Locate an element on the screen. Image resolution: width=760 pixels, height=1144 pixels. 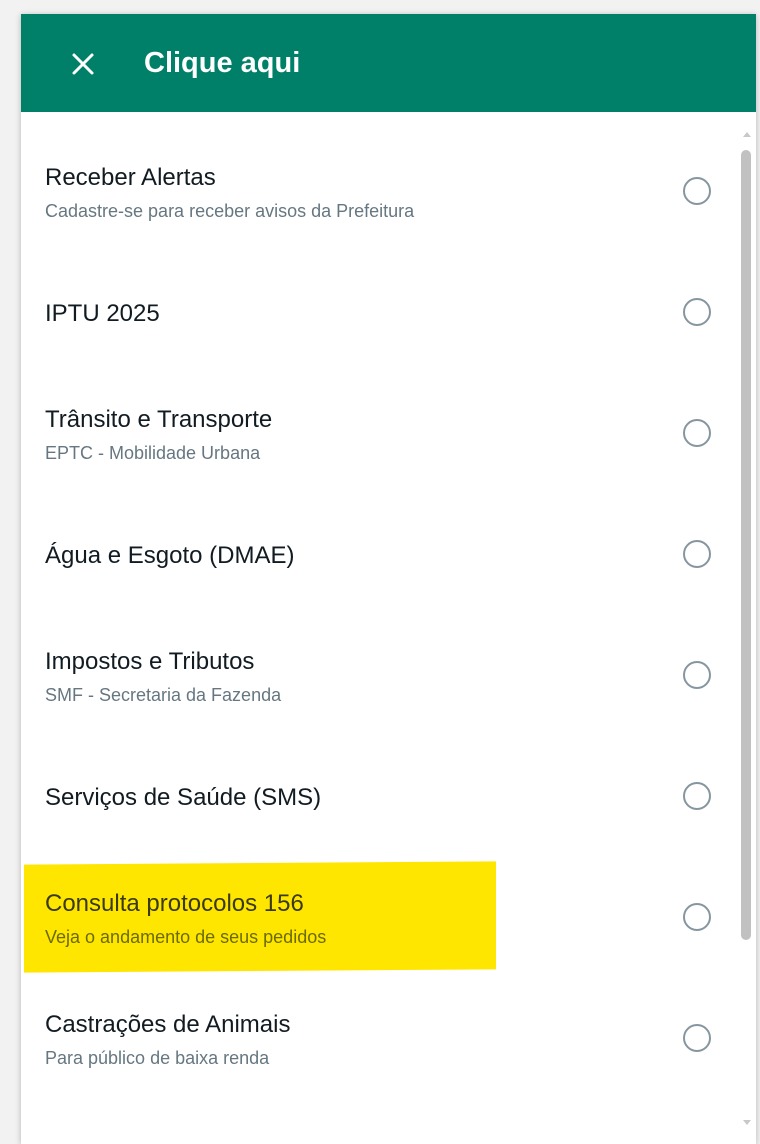
option-text: IPTU 2025 is located at coordinates (345, 313).